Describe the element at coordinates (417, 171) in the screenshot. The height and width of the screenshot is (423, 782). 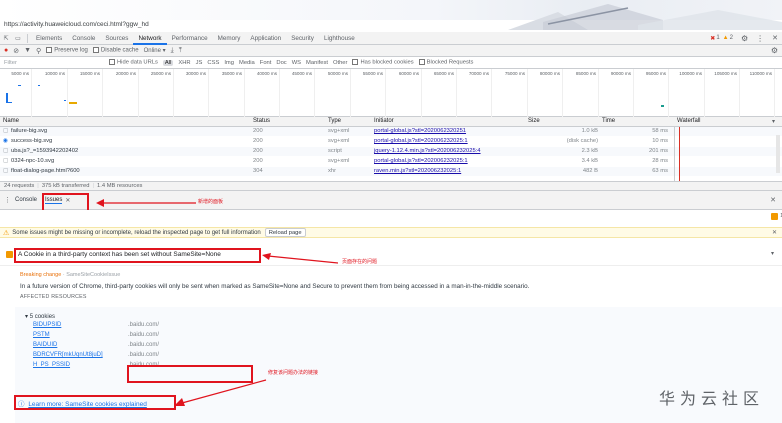
I see `request-initiator: raven.min.js?stl=202006232025:1` at that location.